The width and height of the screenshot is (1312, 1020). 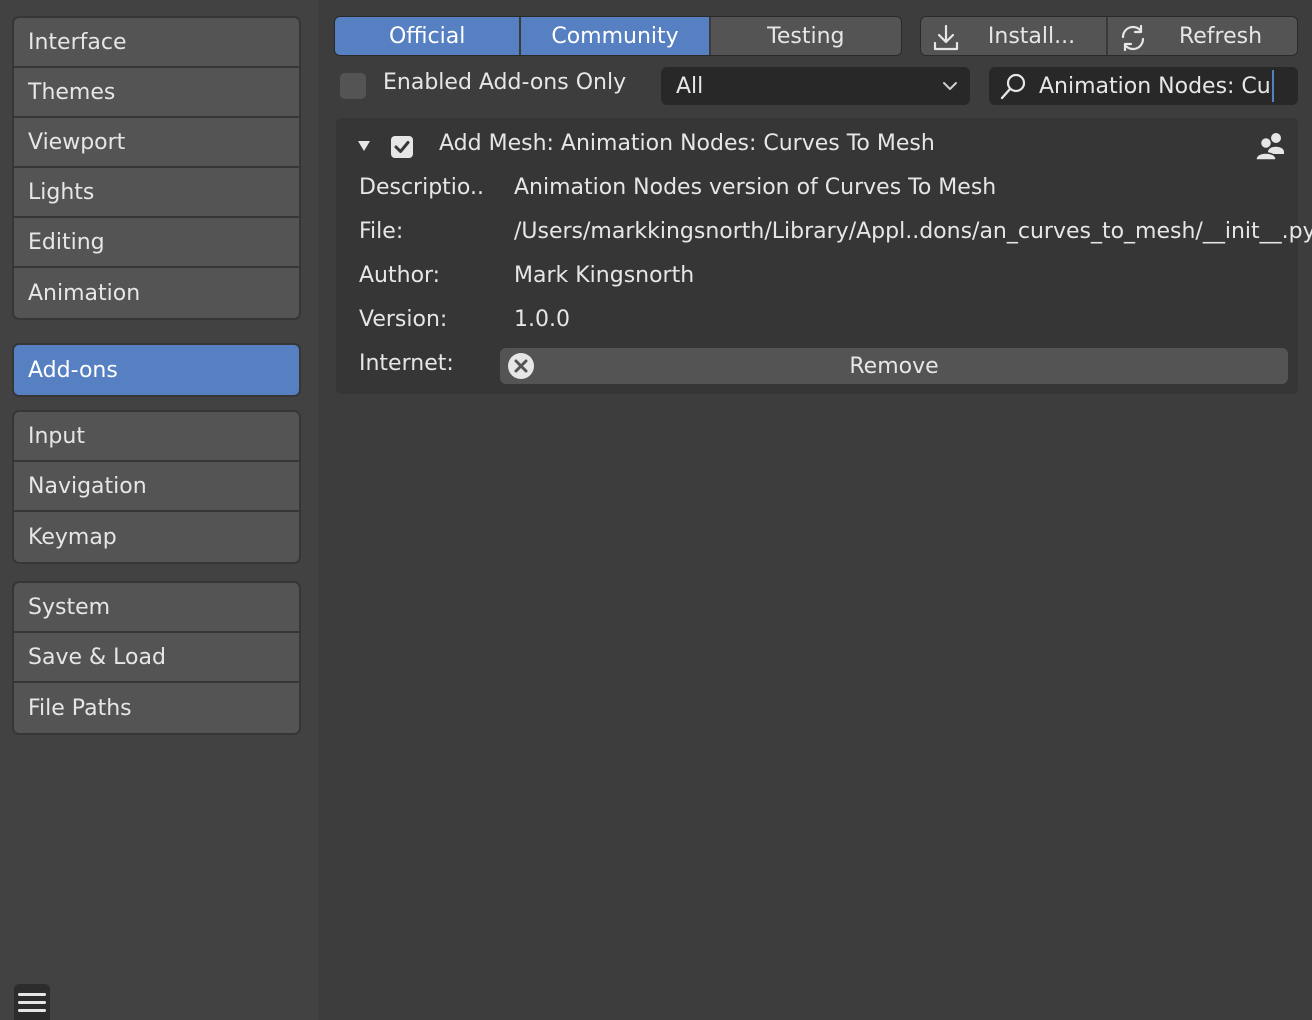 I want to click on internet-label: Internet:, so click(x=406, y=363).